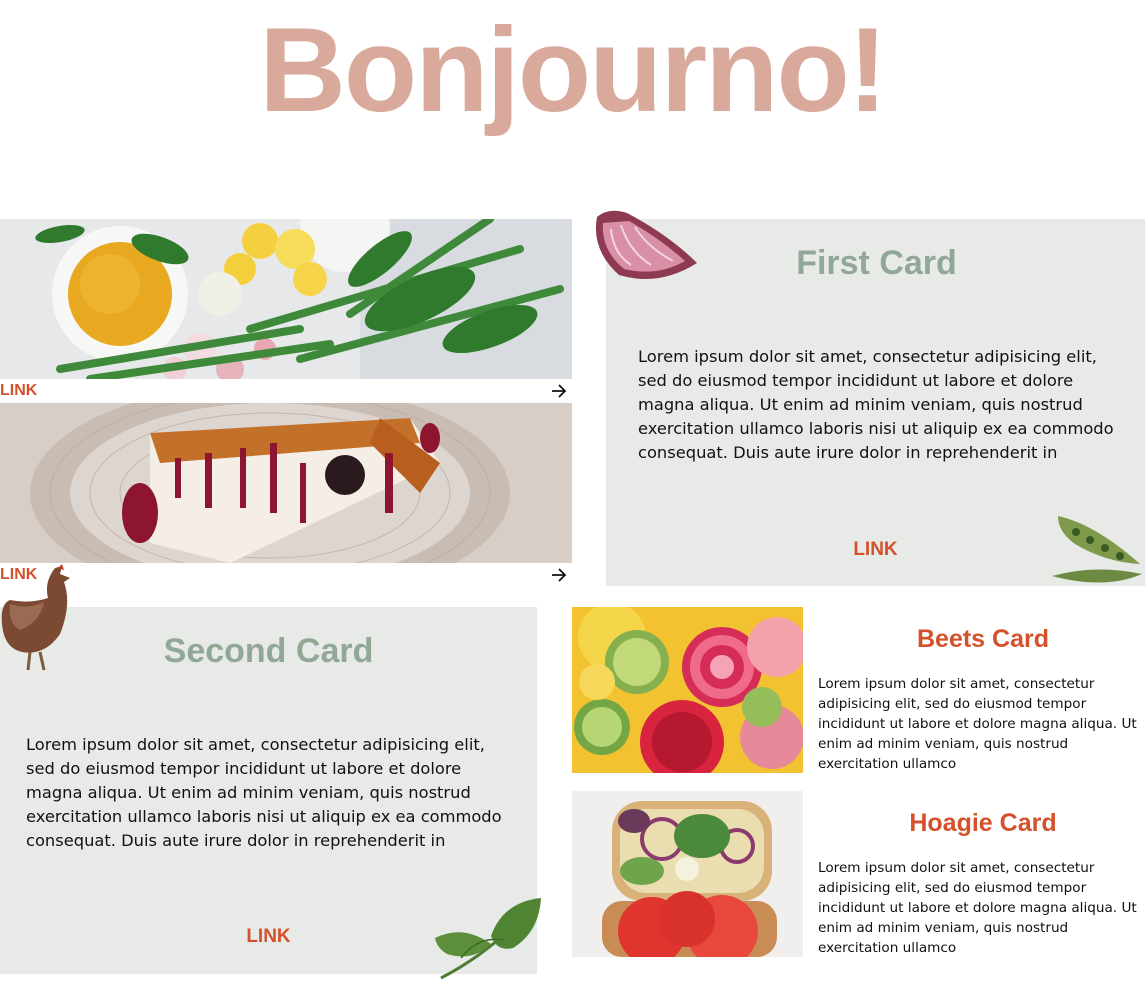  I want to click on beets-card-title: Beets Card, so click(983, 639).